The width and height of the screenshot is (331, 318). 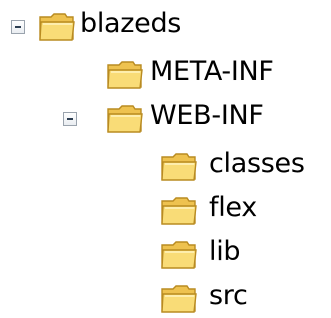 I want to click on tree-node-label: src, so click(x=228, y=295).